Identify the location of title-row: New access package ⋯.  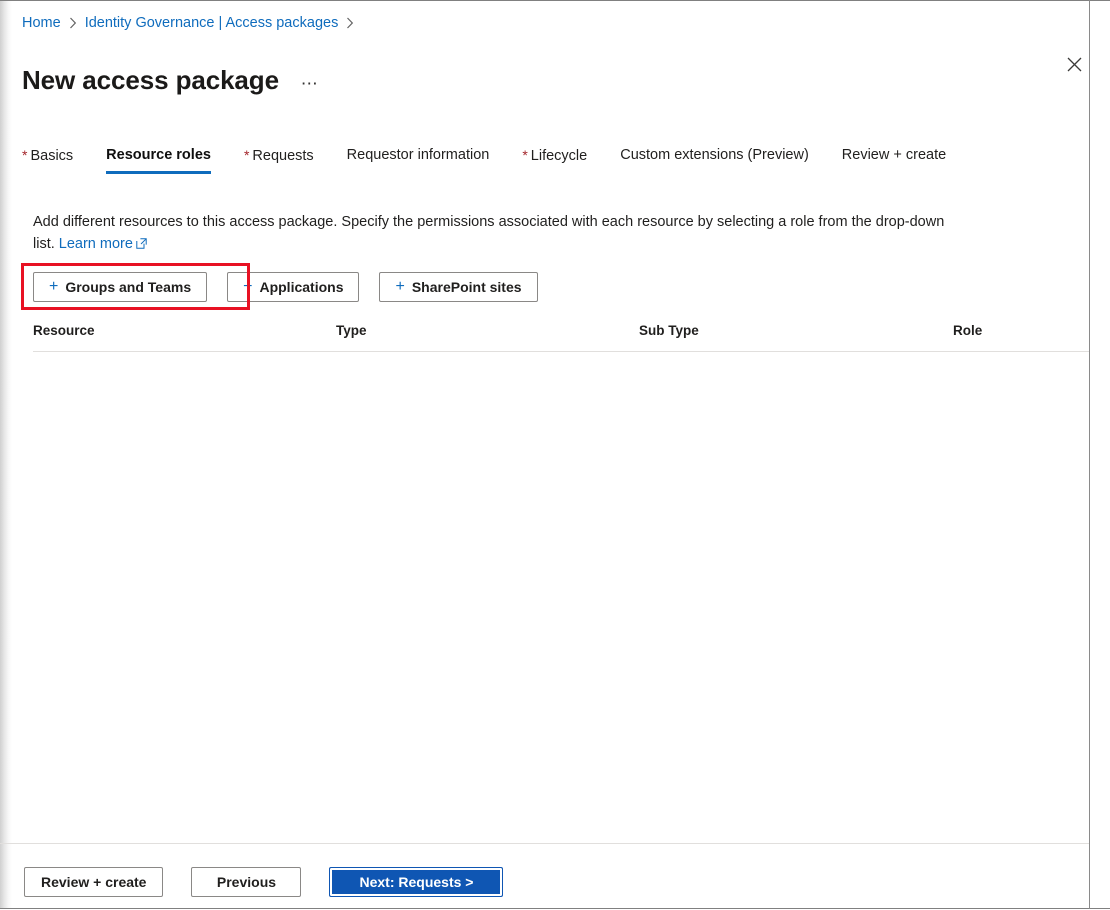
(172, 80).